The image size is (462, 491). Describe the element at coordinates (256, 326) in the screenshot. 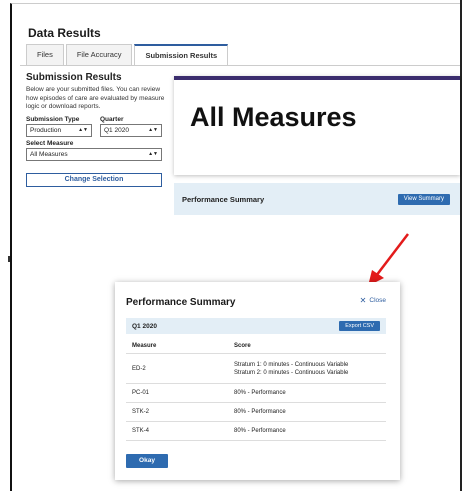

I see `modal-quarter-bar: Q1 2020 Export CSV` at that location.